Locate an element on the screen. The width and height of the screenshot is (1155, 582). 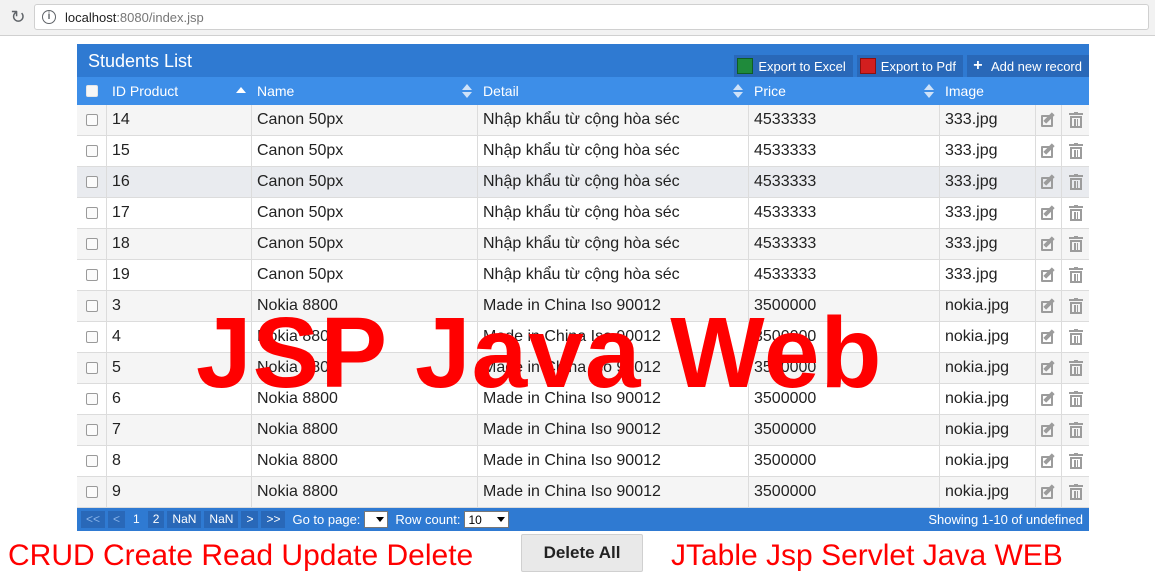
browser-toolbar: ↻ i localhost:8080/index.jsp is located at coordinates (577, 18).